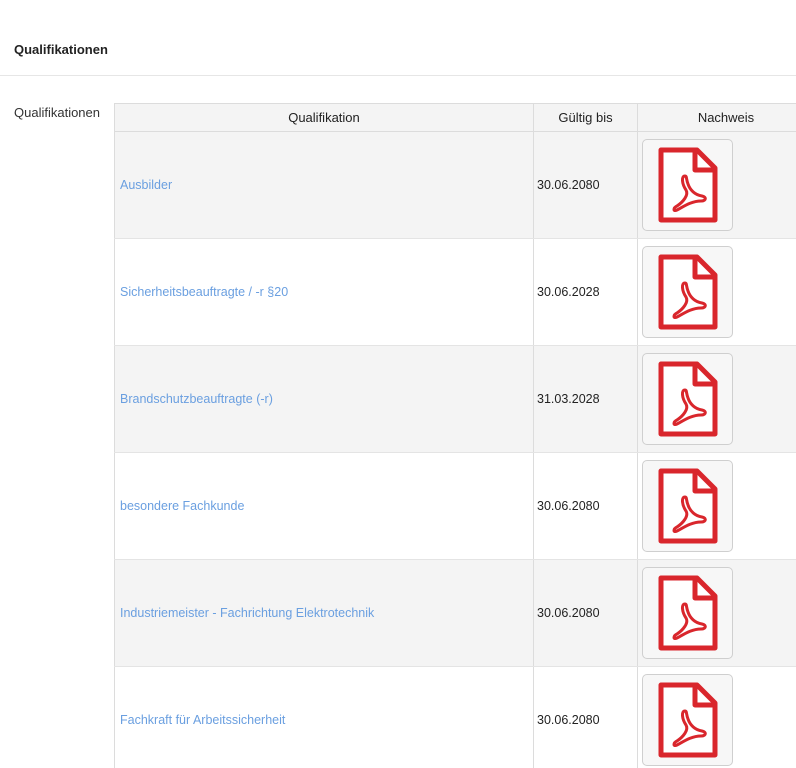 This screenshot has width=796, height=768. Describe the element at coordinates (324, 506) in the screenshot. I see `qualification-cell: besondere Fachkunde` at that location.